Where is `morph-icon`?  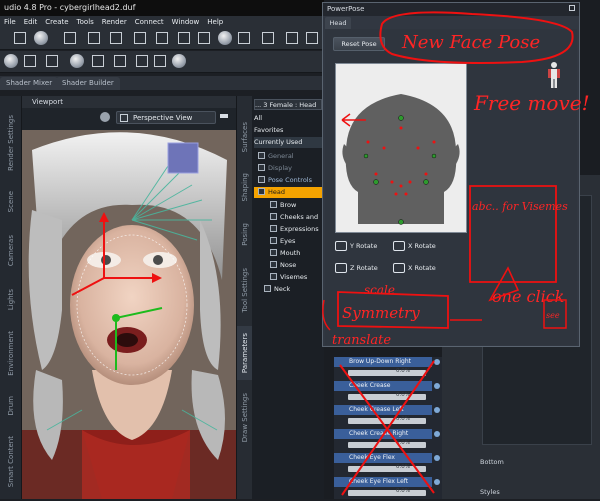
morph-icon is located at coordinates (52, 61).